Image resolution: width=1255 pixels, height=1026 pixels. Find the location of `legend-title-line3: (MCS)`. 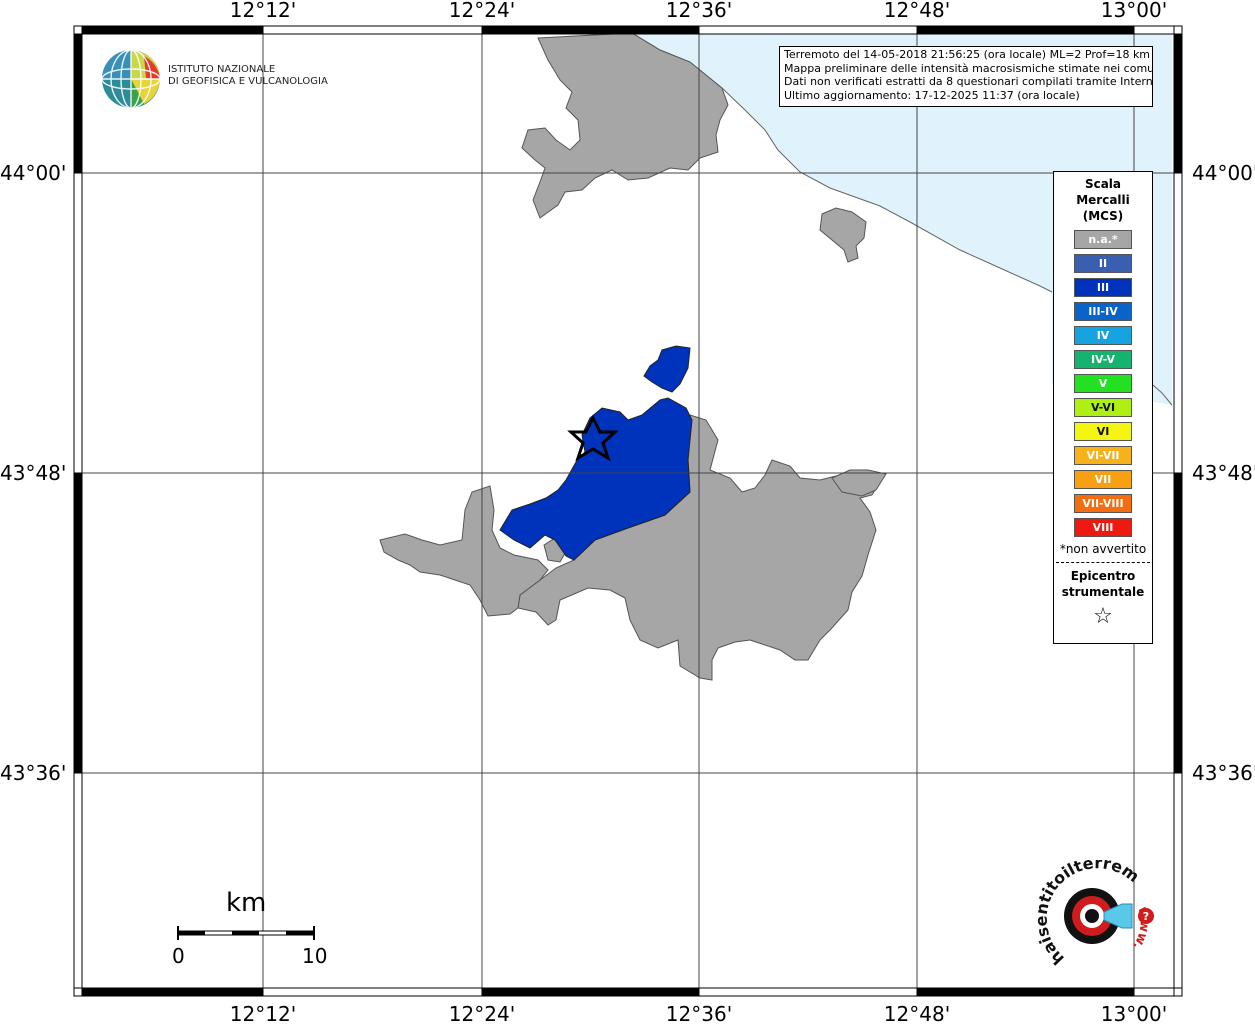

legend-title-line3: (MCS) is located at coordinates (1103, 216).